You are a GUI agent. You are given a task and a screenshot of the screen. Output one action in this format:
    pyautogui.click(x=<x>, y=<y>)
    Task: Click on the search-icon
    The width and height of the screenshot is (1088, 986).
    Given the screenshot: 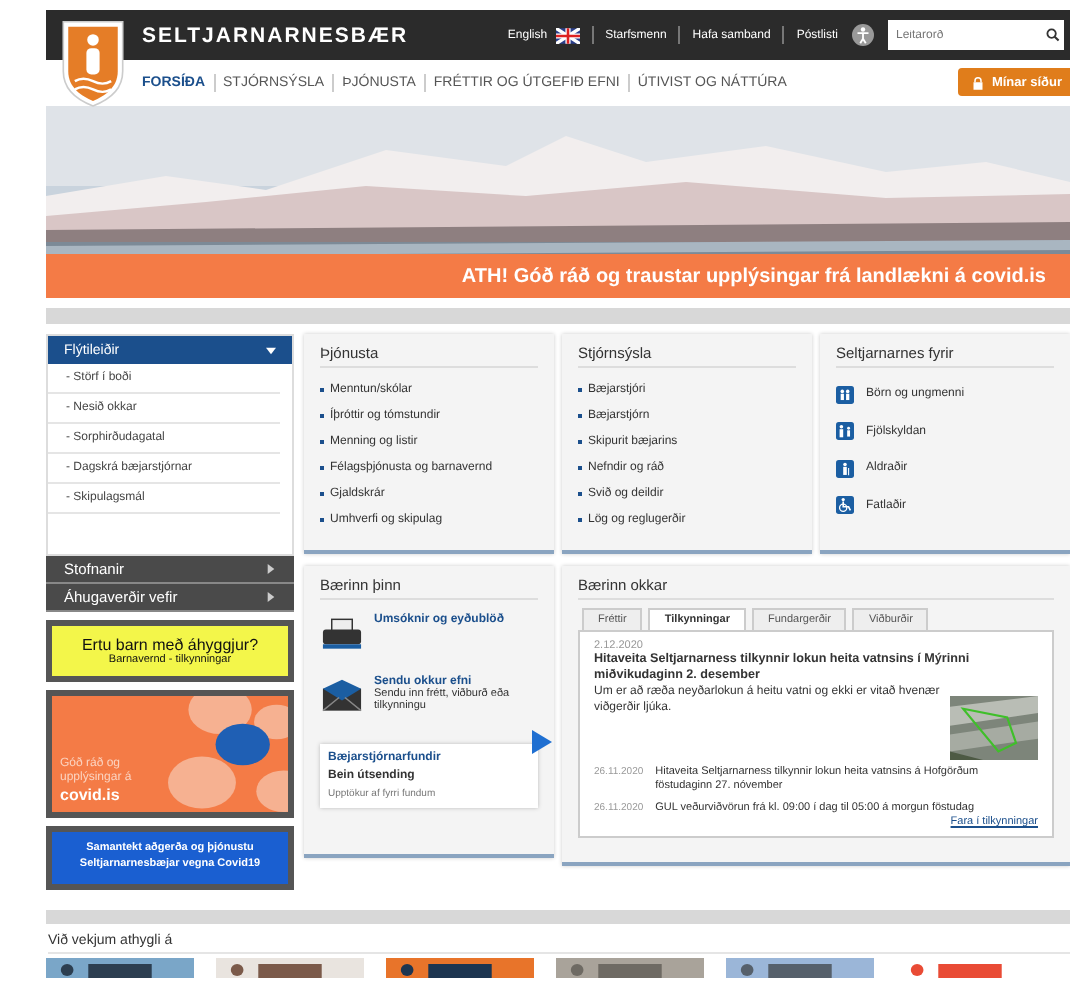 What is the action you would take?
    pyautogui.click(x=1052, y=35)
    